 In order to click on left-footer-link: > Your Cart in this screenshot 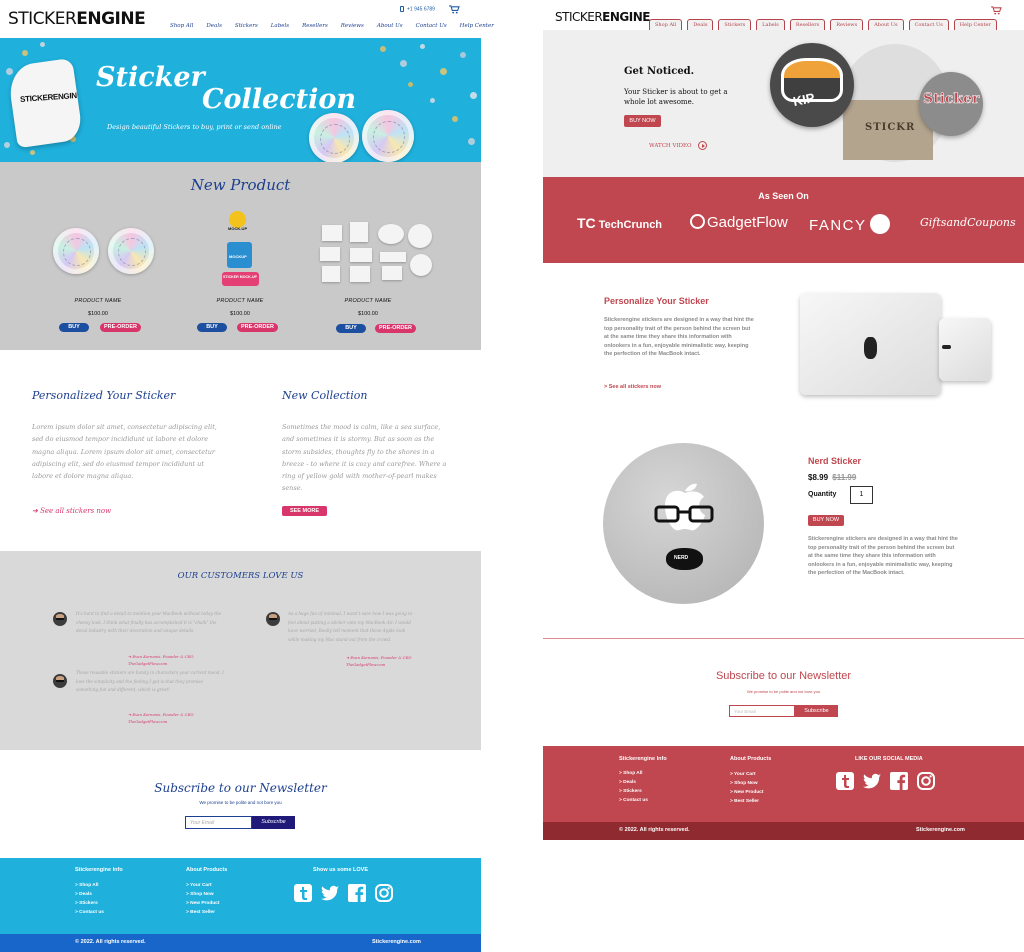, I will do `click(199, 885)`.